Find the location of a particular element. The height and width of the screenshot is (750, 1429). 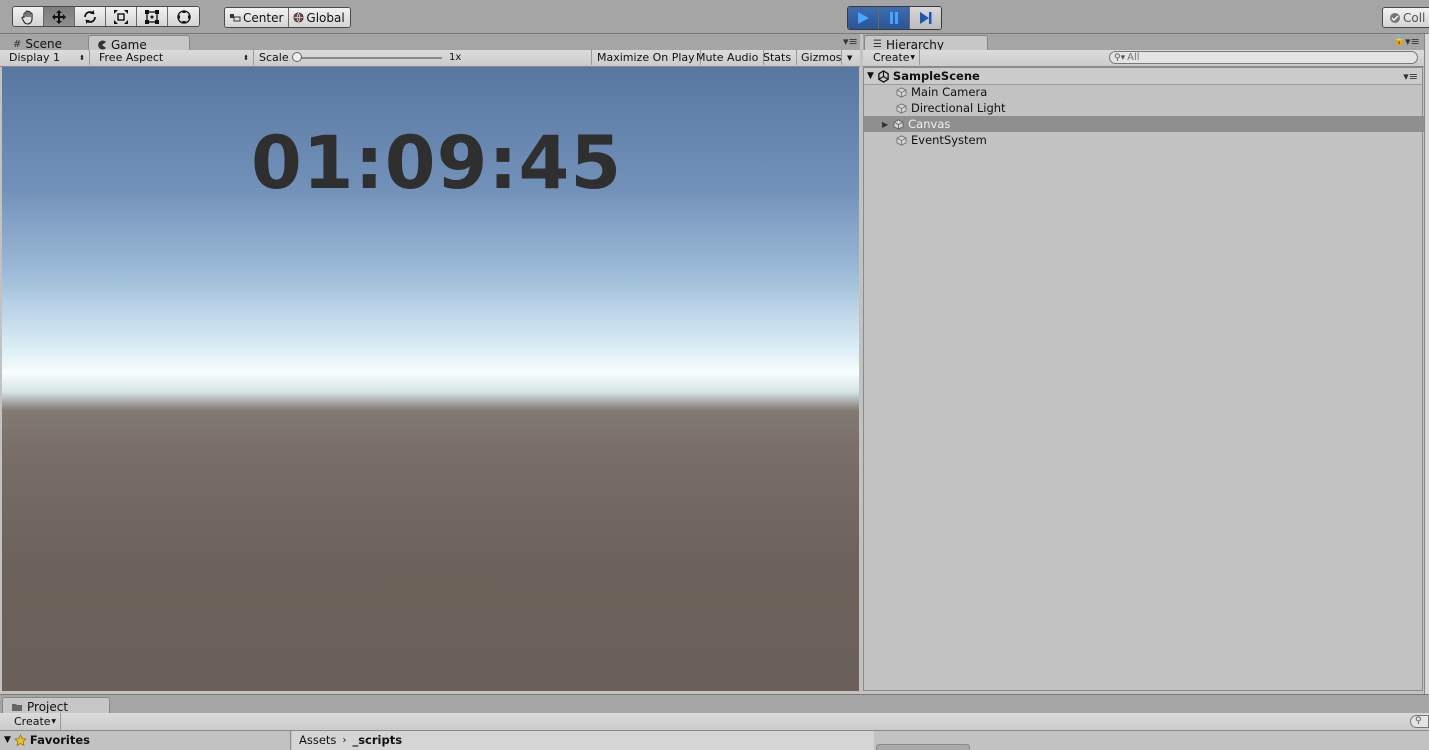

hierarchy-search: ⚲▾ is located at coordinates (1263, 57).